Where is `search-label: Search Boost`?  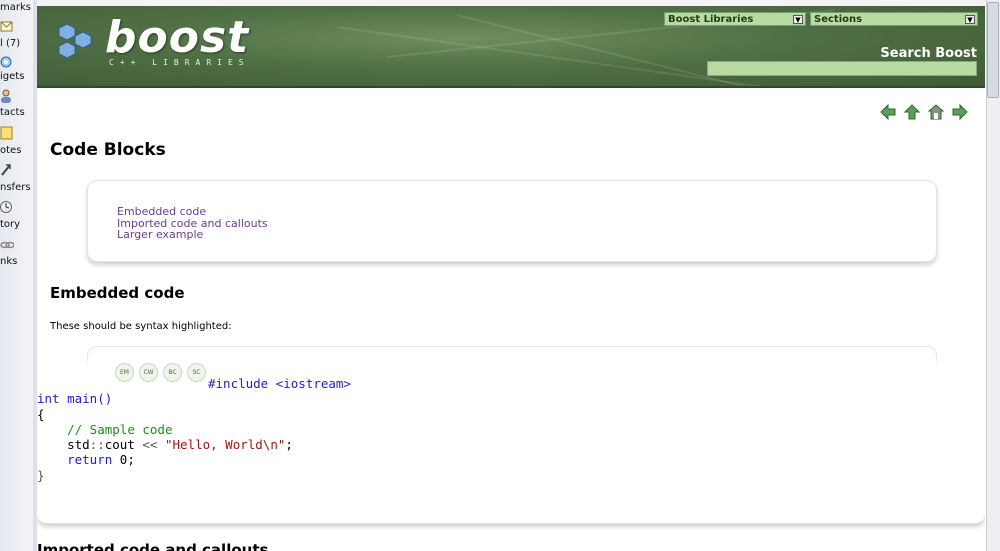 search-label: Search Boost is located at coordinates (928, 53).